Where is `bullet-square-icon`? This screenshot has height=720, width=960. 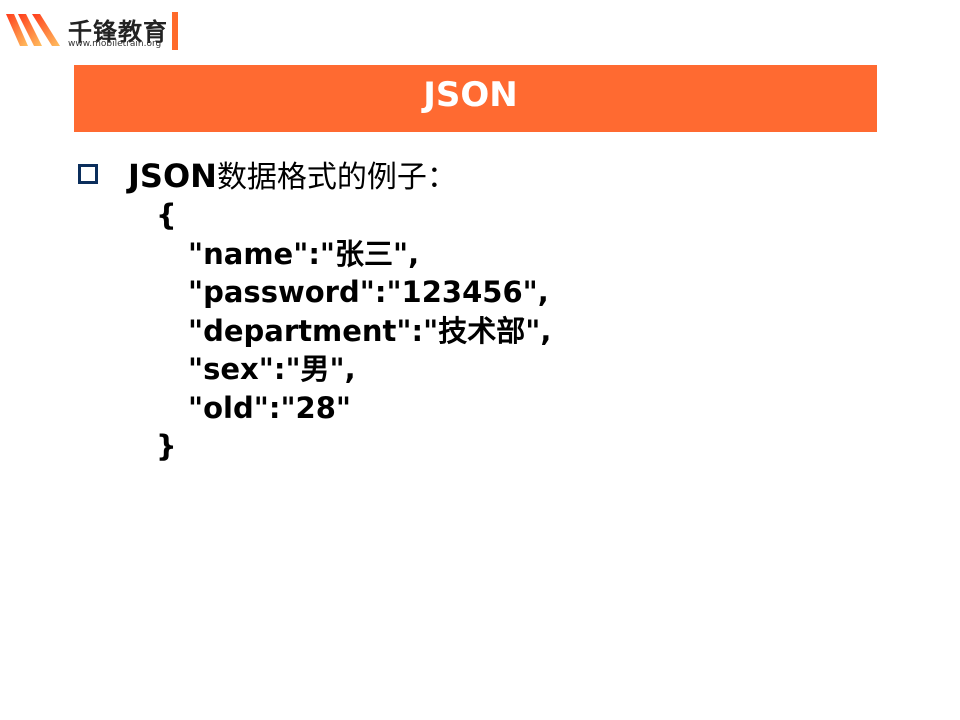 bullet-square-icon is located at coordinates (88, 174).